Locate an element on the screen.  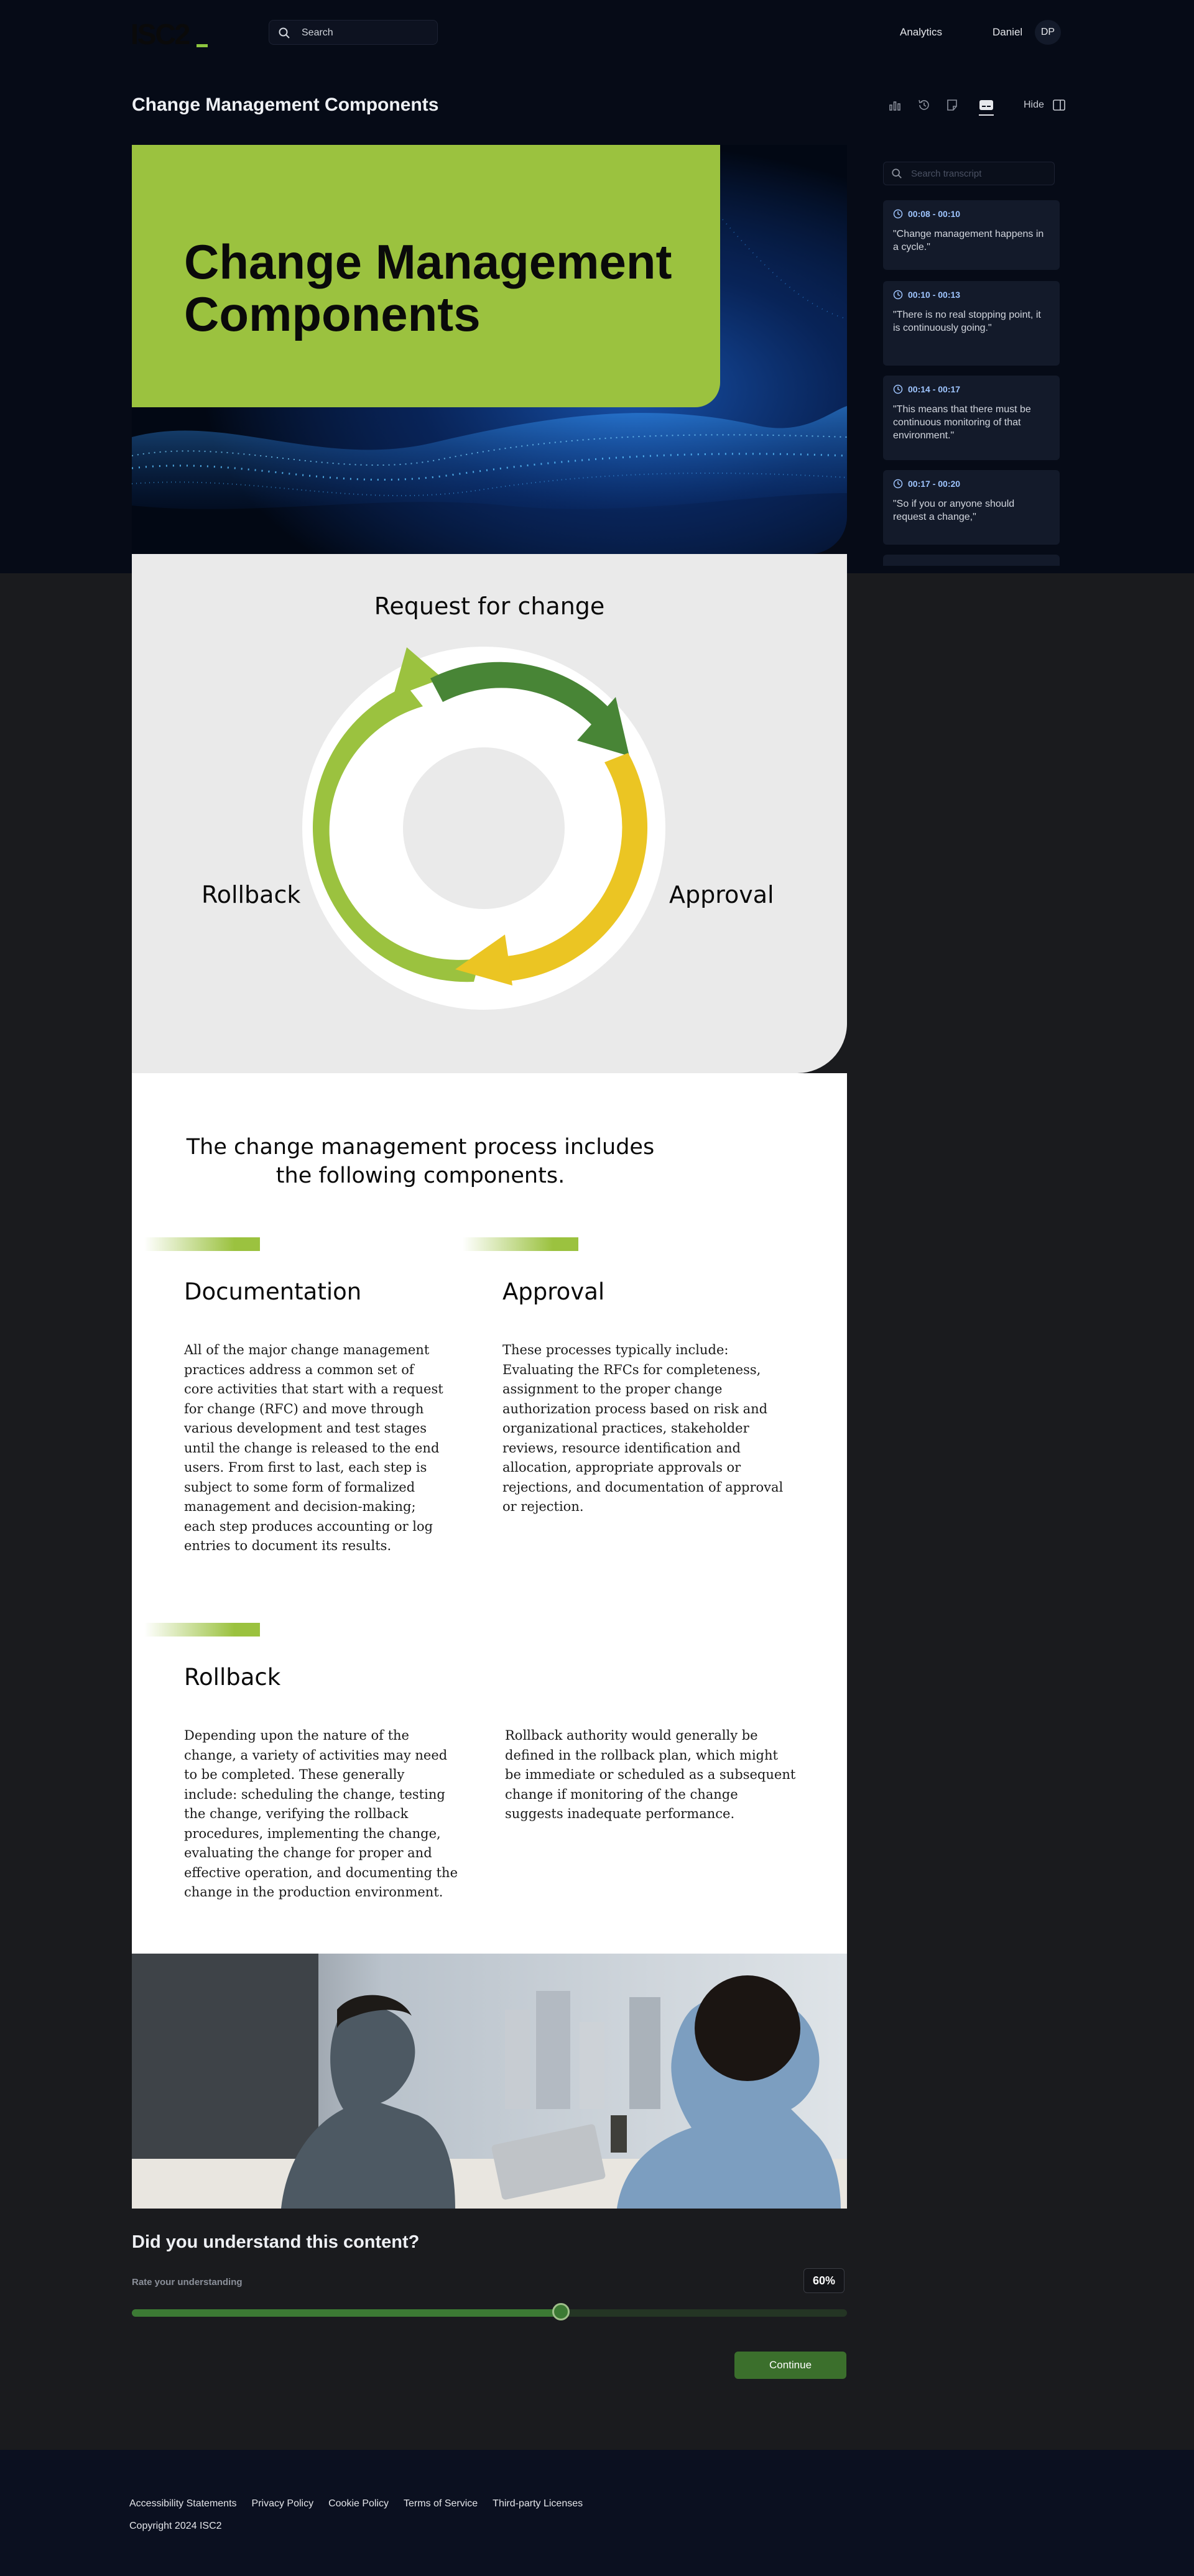
slider-thumb is located at coordinates (561, 2311).